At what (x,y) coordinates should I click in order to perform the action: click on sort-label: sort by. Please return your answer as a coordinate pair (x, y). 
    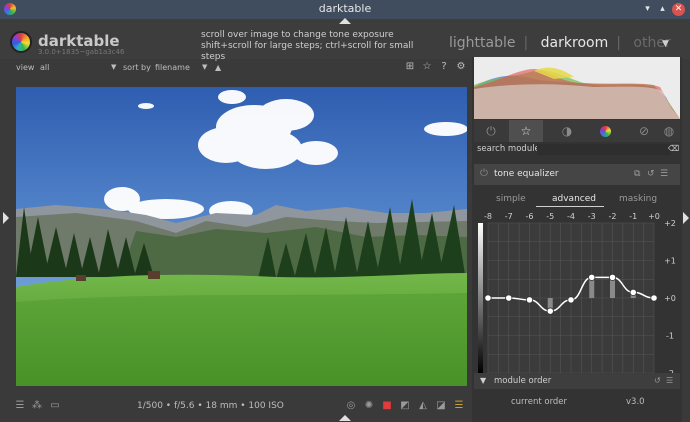
    Looking at the image, I should click on (137, 67).